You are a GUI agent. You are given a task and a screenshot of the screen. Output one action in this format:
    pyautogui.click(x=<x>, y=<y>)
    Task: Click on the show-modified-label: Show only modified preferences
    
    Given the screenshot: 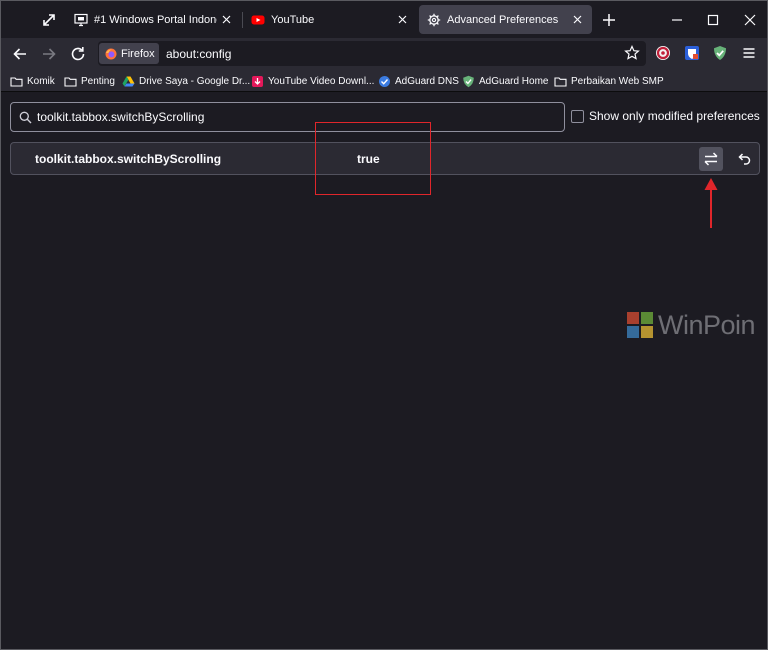 What is the action you would take?
    pyautogui.click(x=674, y=116)
    